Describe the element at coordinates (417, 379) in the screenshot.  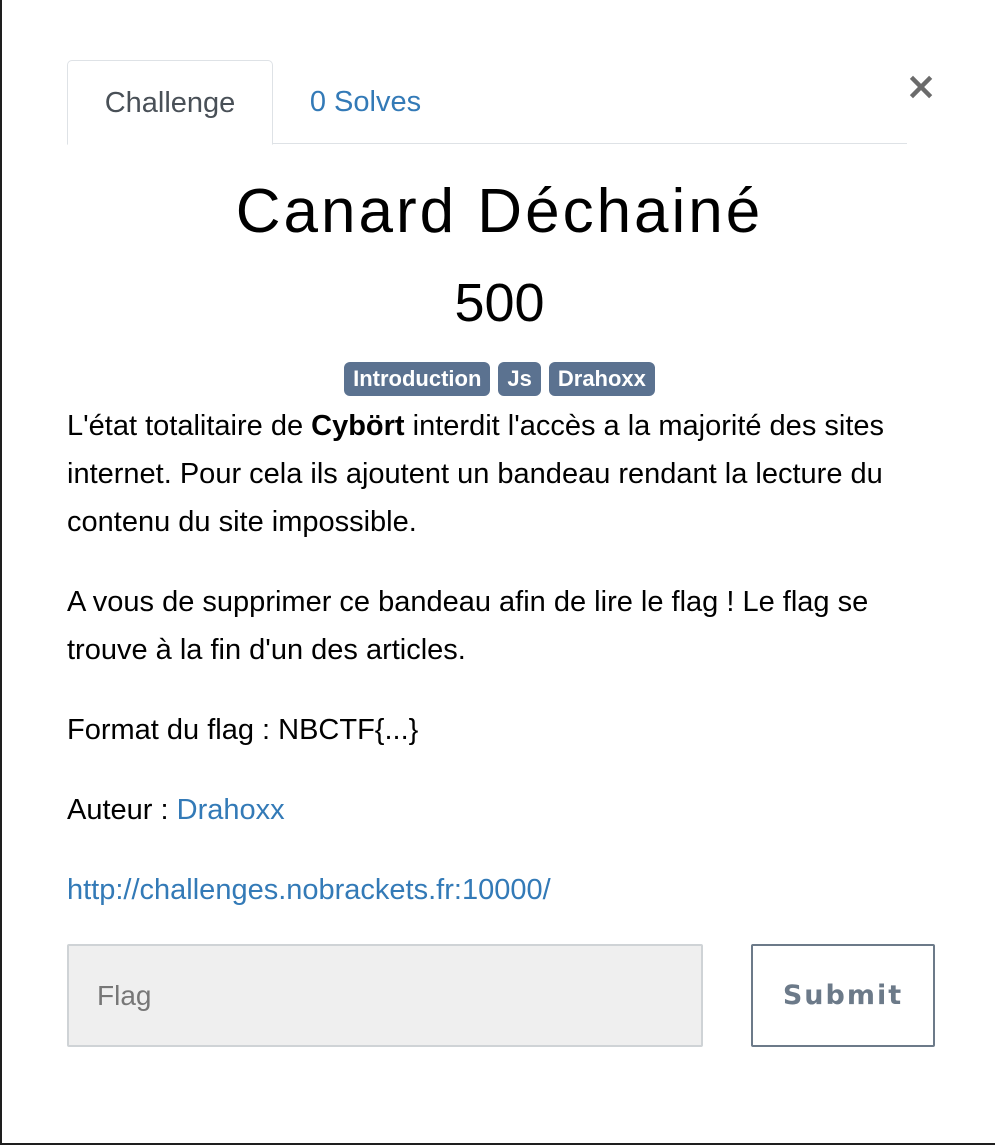
I see `tag-badge: Introduction` at that location.